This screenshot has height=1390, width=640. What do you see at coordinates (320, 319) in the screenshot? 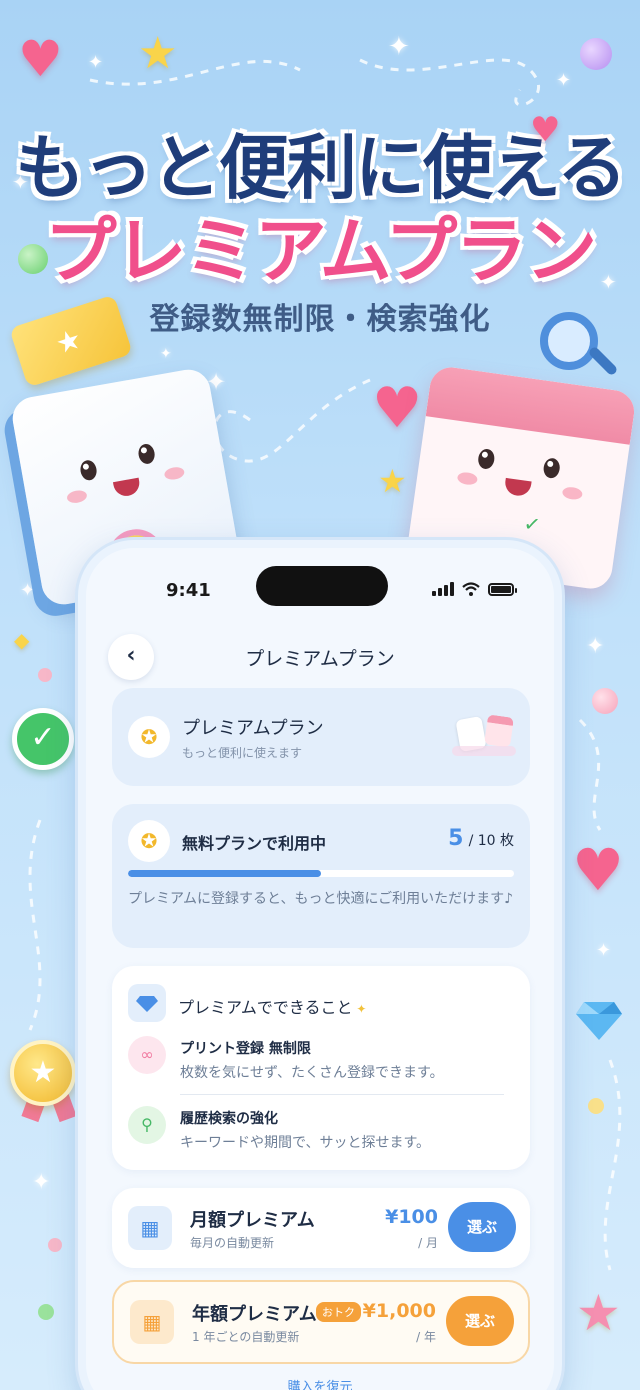
I see `hero-subtitle: 登録数無制限・検索強化` at bounding box center [320, 319].